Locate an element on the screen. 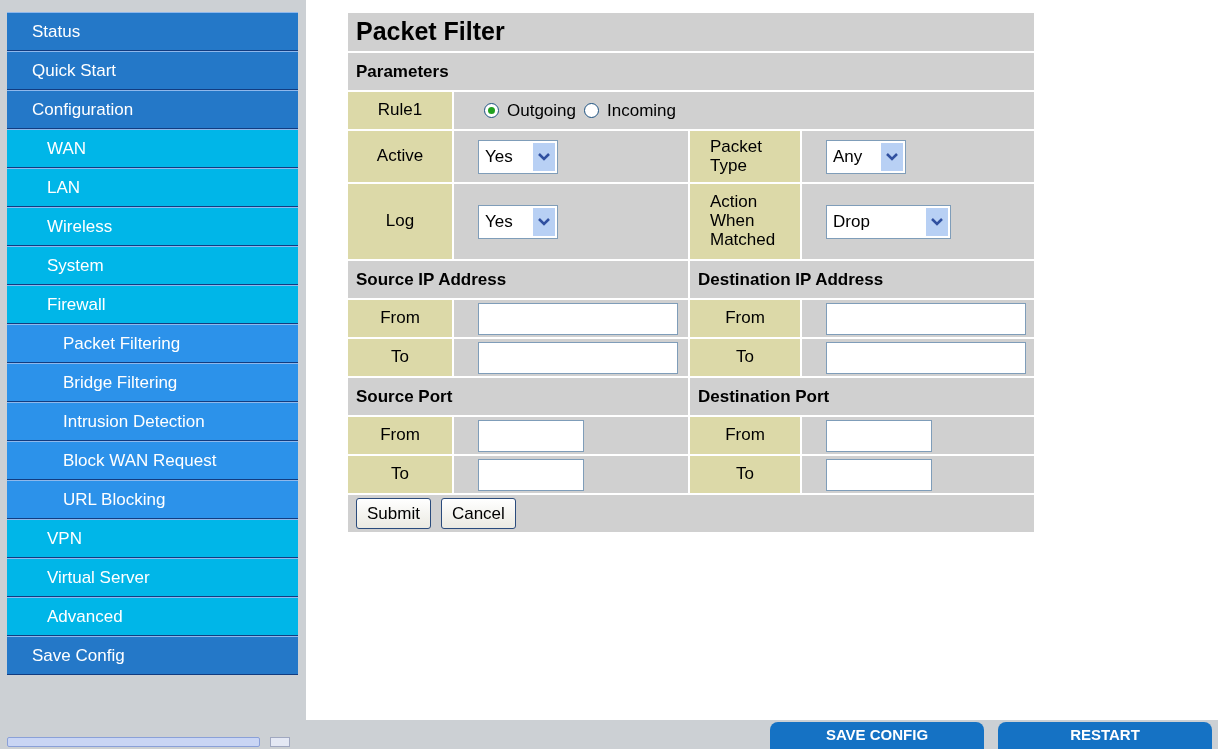  sidebar-item: Status is located at coordinates (152, 31).